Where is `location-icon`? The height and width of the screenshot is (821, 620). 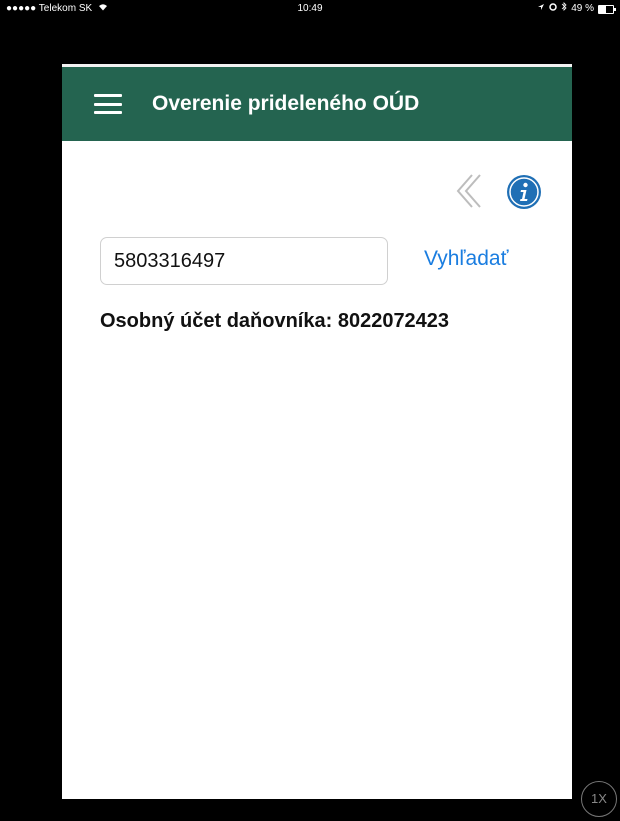
location-icon is located at coordinates (541, 9).